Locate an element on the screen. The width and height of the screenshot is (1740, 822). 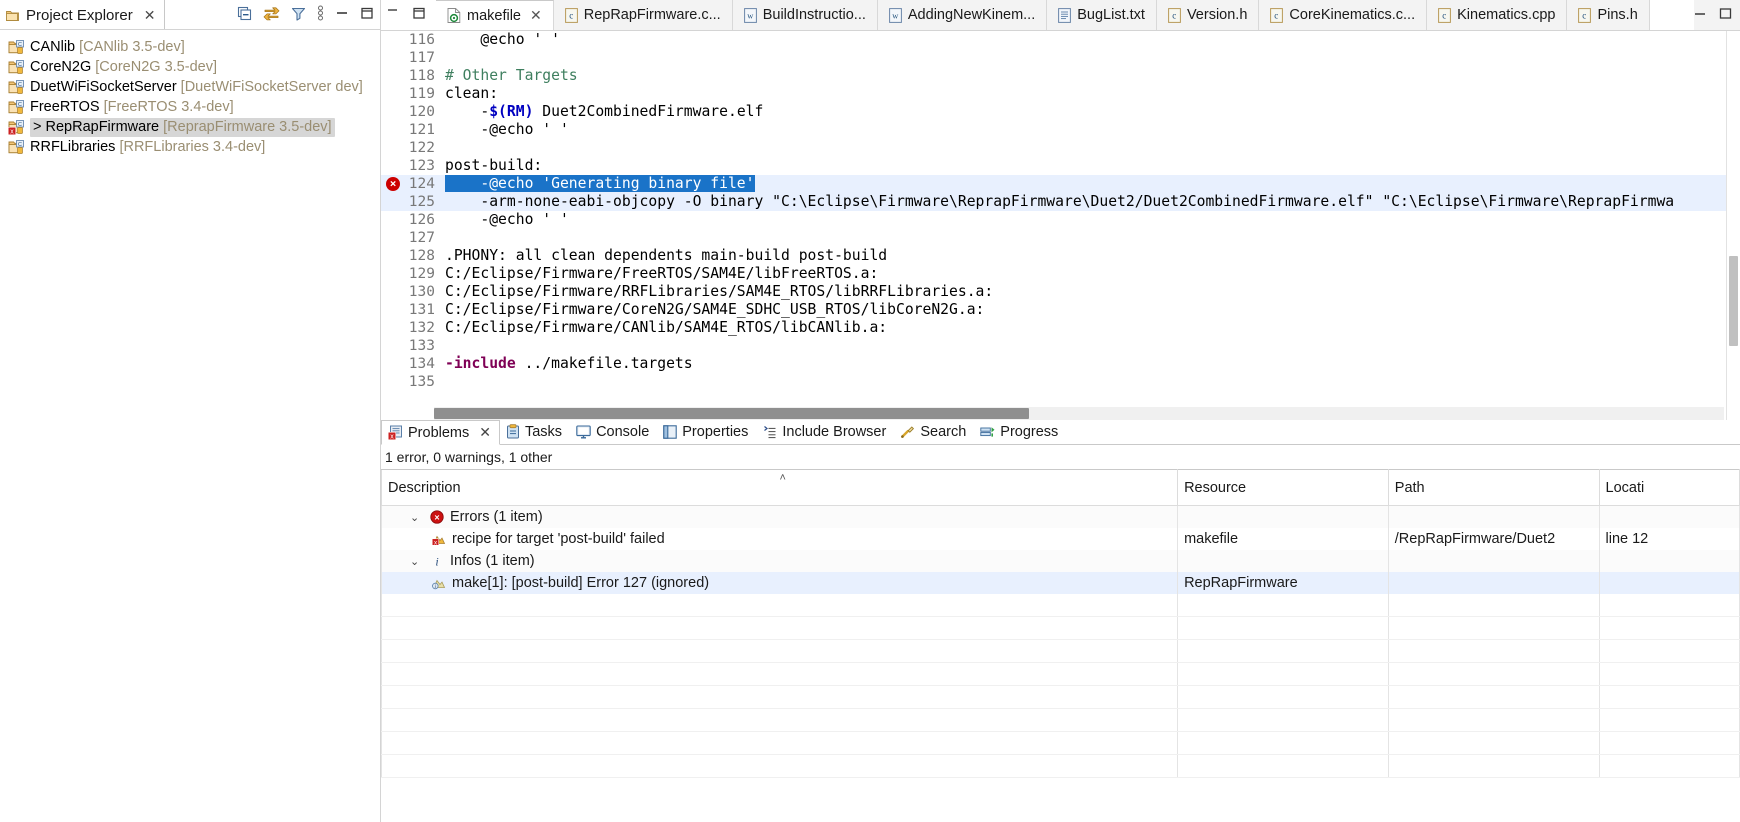
code-line: 122 is located at coordinates (1060, 148).